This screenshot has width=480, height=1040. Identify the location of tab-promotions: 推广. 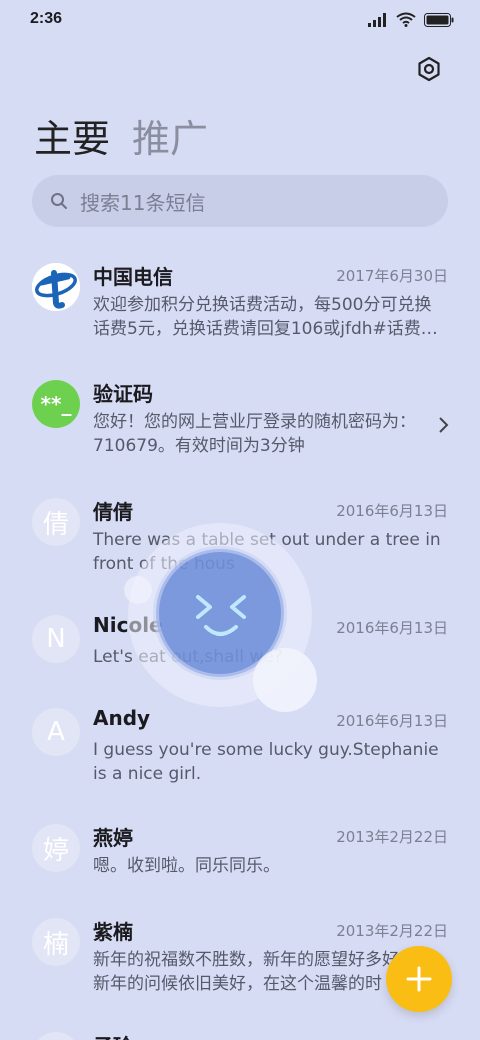
(170, 135).